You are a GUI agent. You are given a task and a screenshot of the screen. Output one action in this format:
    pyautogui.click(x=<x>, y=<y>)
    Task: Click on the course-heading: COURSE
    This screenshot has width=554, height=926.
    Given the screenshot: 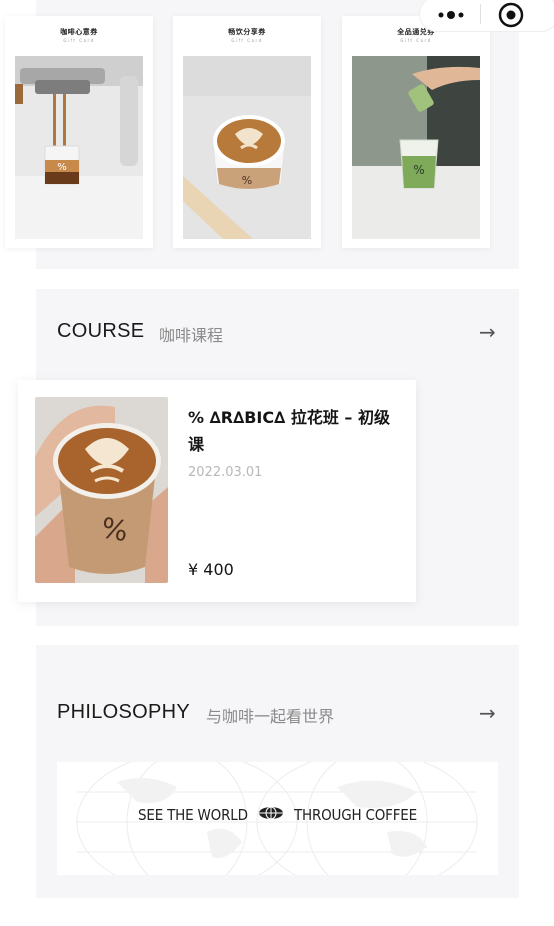 What is the action you would take?
    pyautogui.click(x=101, y=331)
    